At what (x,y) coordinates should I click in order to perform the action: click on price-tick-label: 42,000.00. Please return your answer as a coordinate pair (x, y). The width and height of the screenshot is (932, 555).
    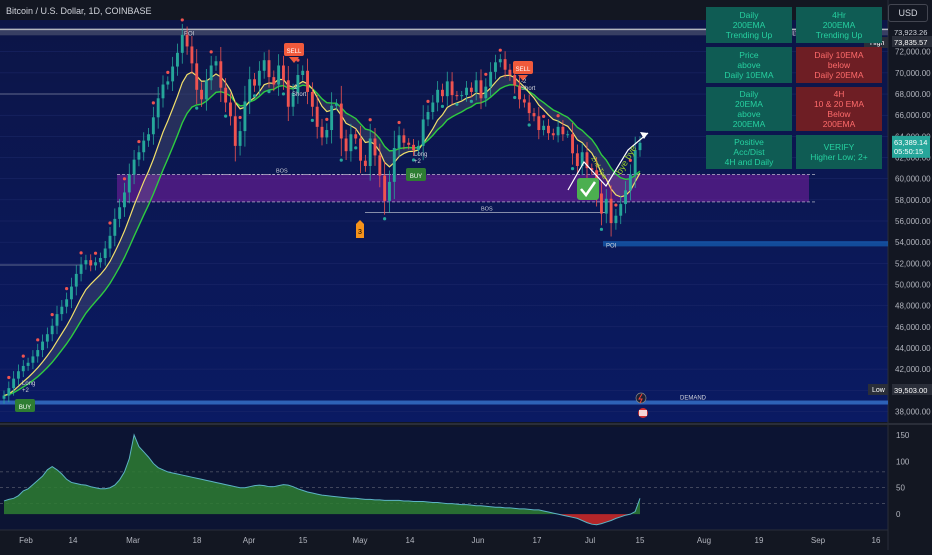
    Looking at the image, I should click on (913, 369).